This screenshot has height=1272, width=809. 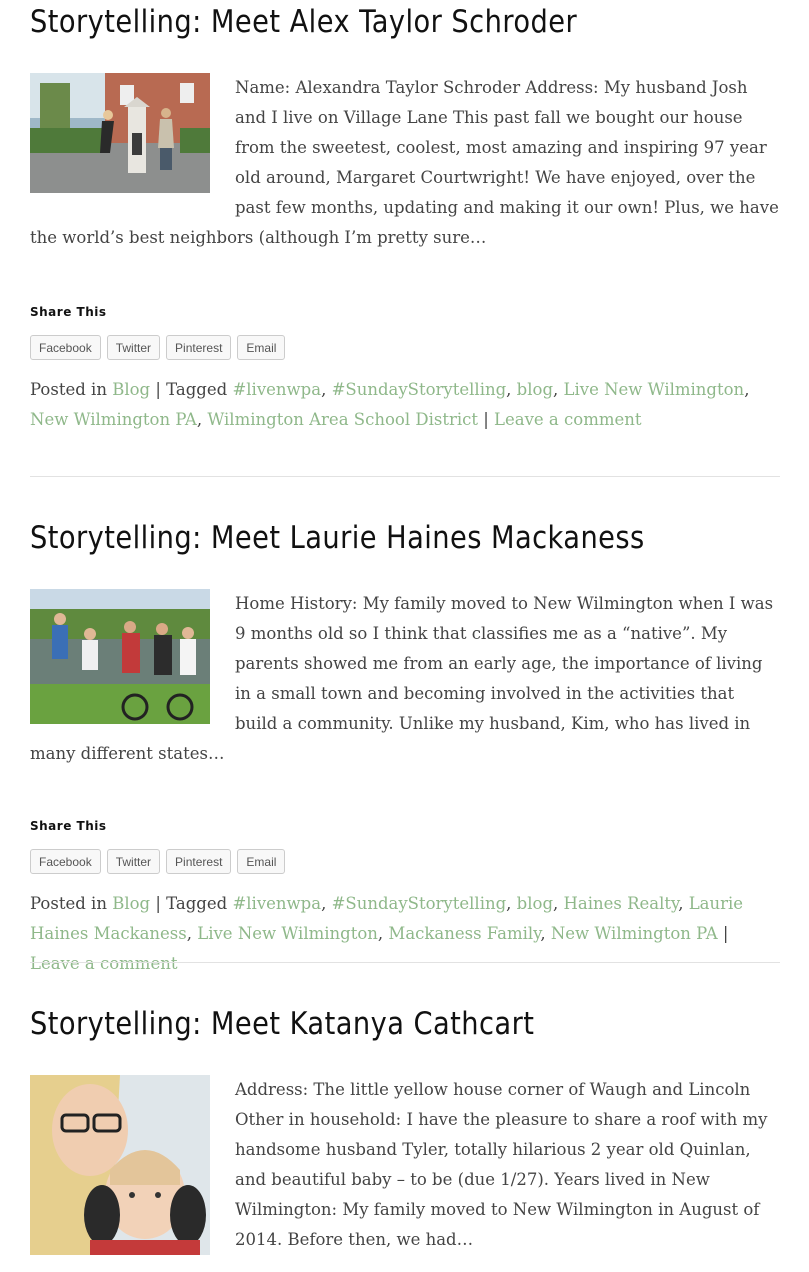 I want to click on tag-link: Haines Realty, so click(x=621, y=903).